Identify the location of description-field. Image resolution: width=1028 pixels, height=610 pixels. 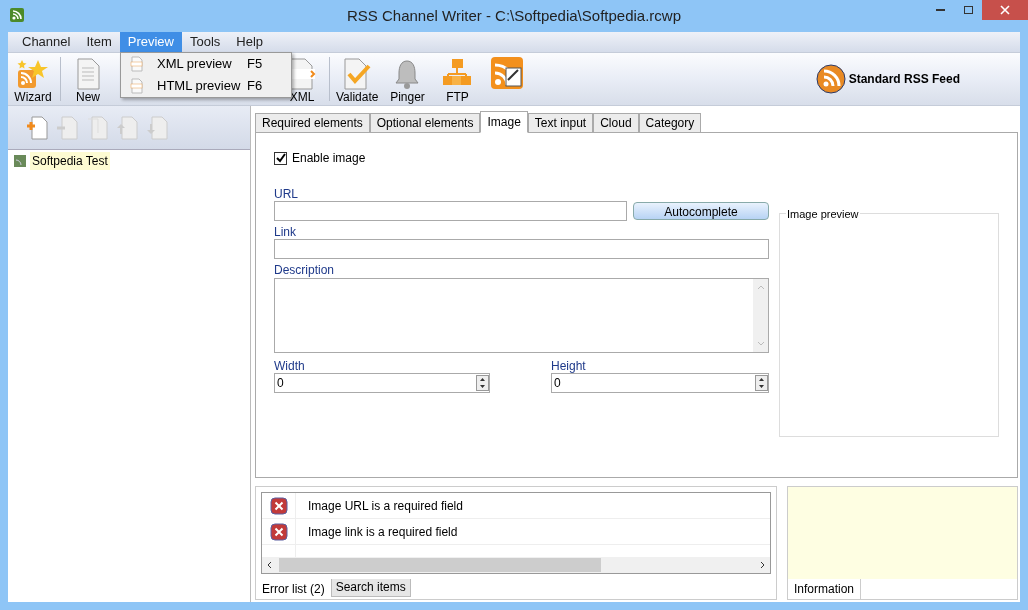
(521, 315).